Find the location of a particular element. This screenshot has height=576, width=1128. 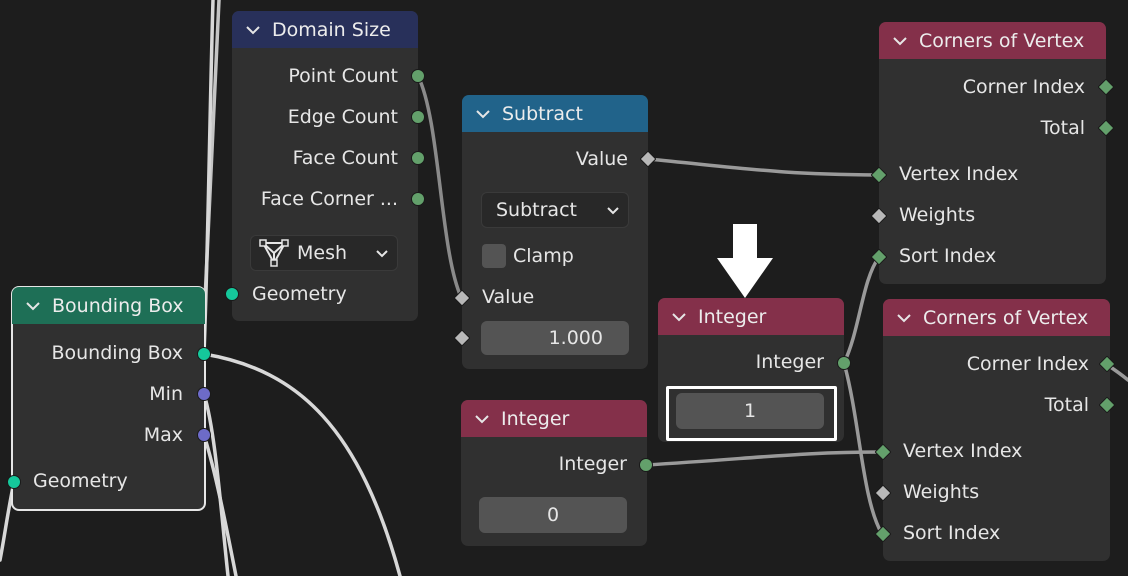

domain-size-header: Domain Size is located at coordinates (325, 29).